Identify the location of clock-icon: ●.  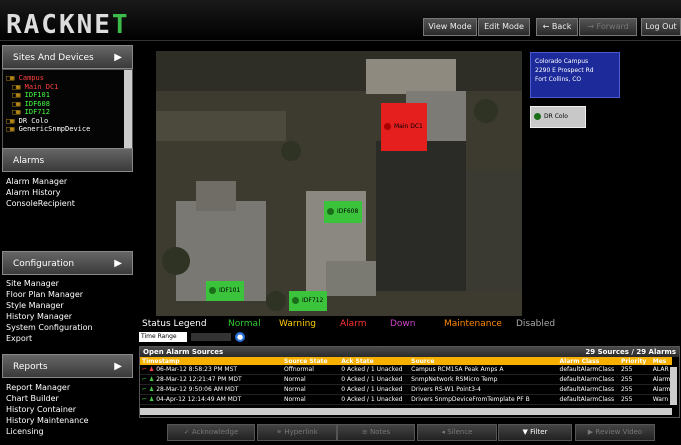
(240, 337).